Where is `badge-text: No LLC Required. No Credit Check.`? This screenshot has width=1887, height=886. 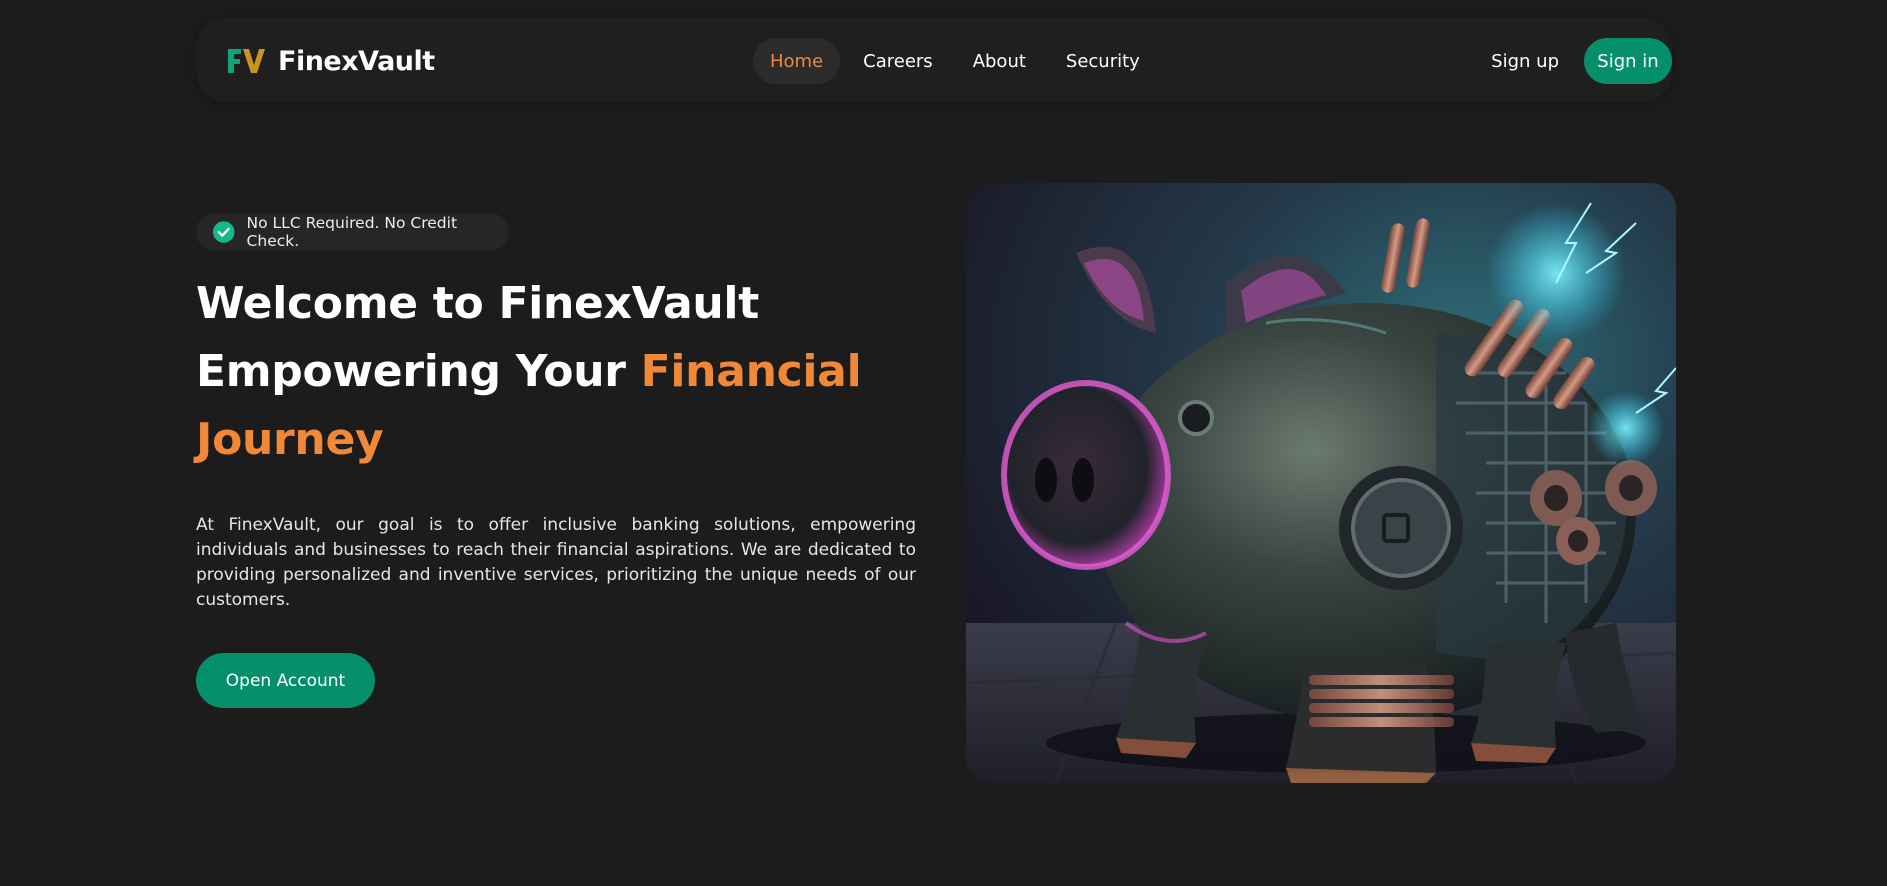
badge-text: No LLC Required. No Credit Check. is located at coordinates (352, 232).